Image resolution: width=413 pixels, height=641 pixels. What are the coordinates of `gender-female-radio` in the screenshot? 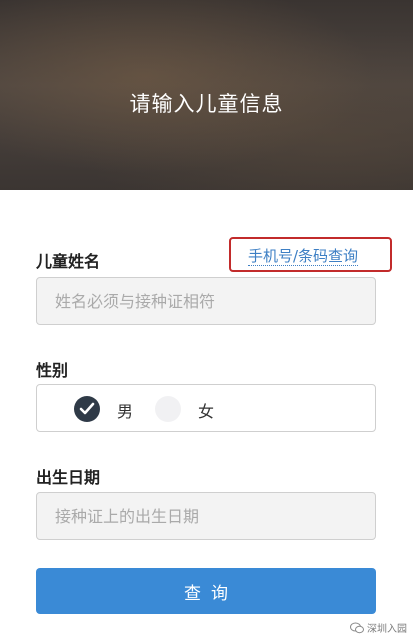 It's located at (168, 409).